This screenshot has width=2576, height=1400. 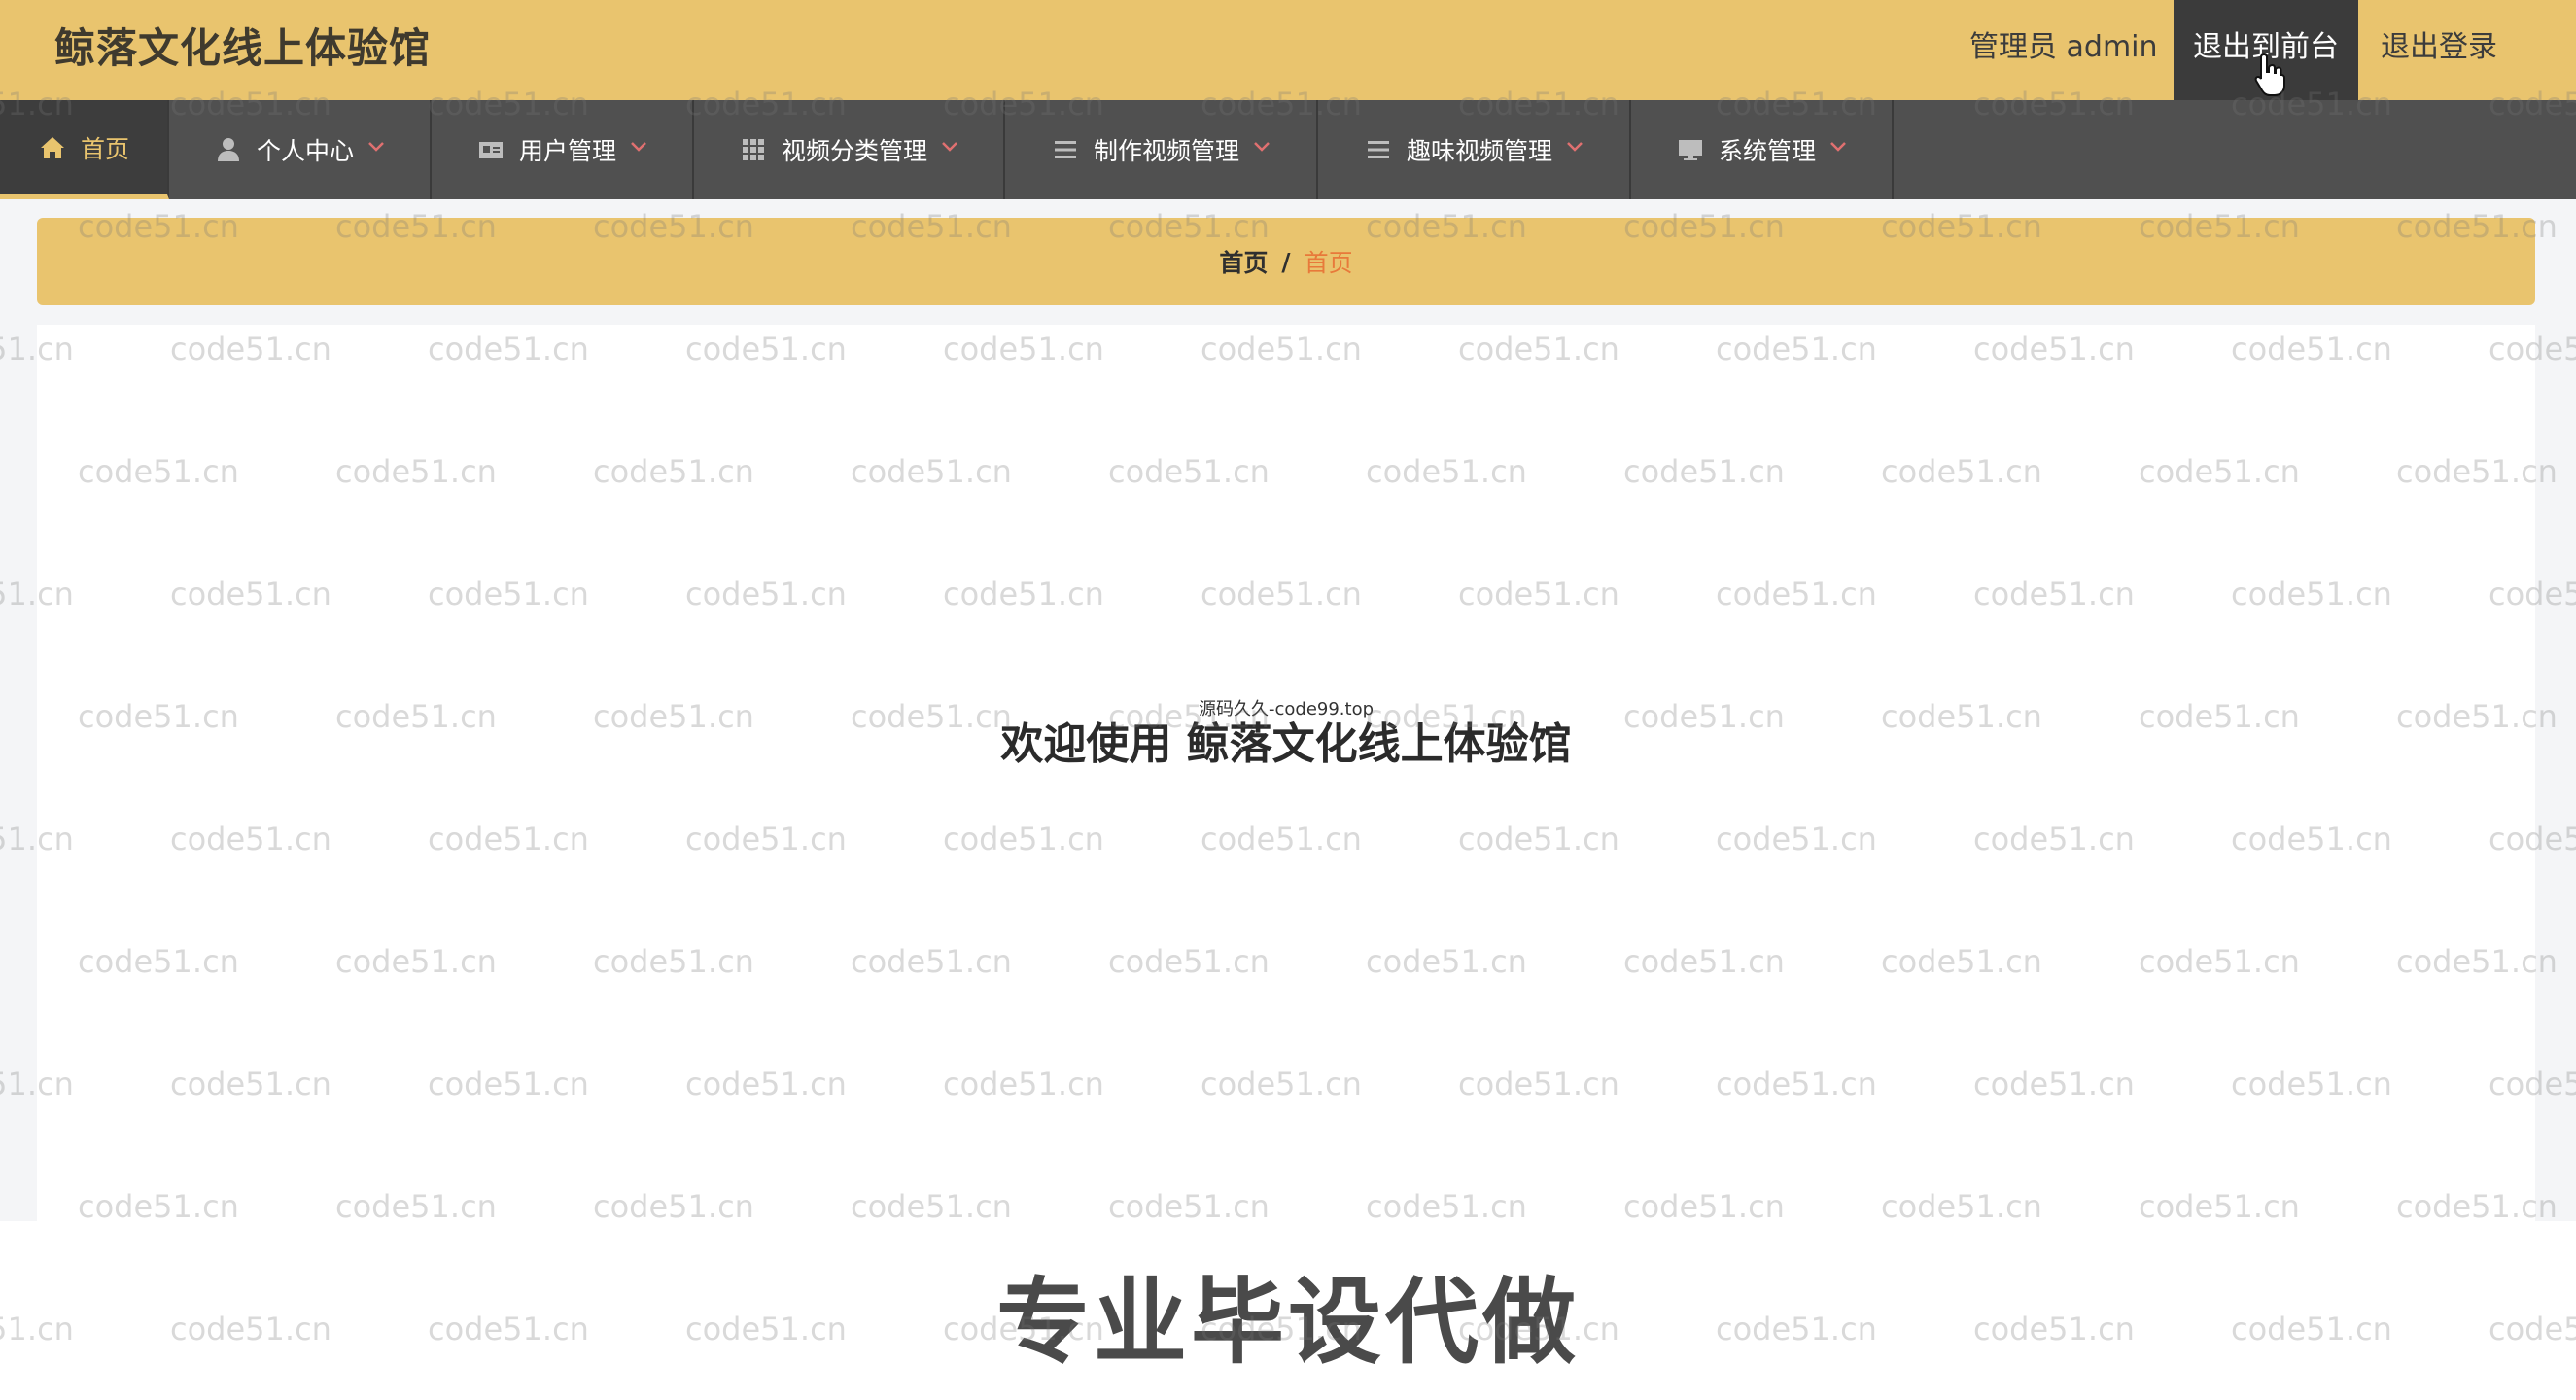 I want to click on nav-item-production-video-management: 制作视频管理, so click(x=1161, y=149).